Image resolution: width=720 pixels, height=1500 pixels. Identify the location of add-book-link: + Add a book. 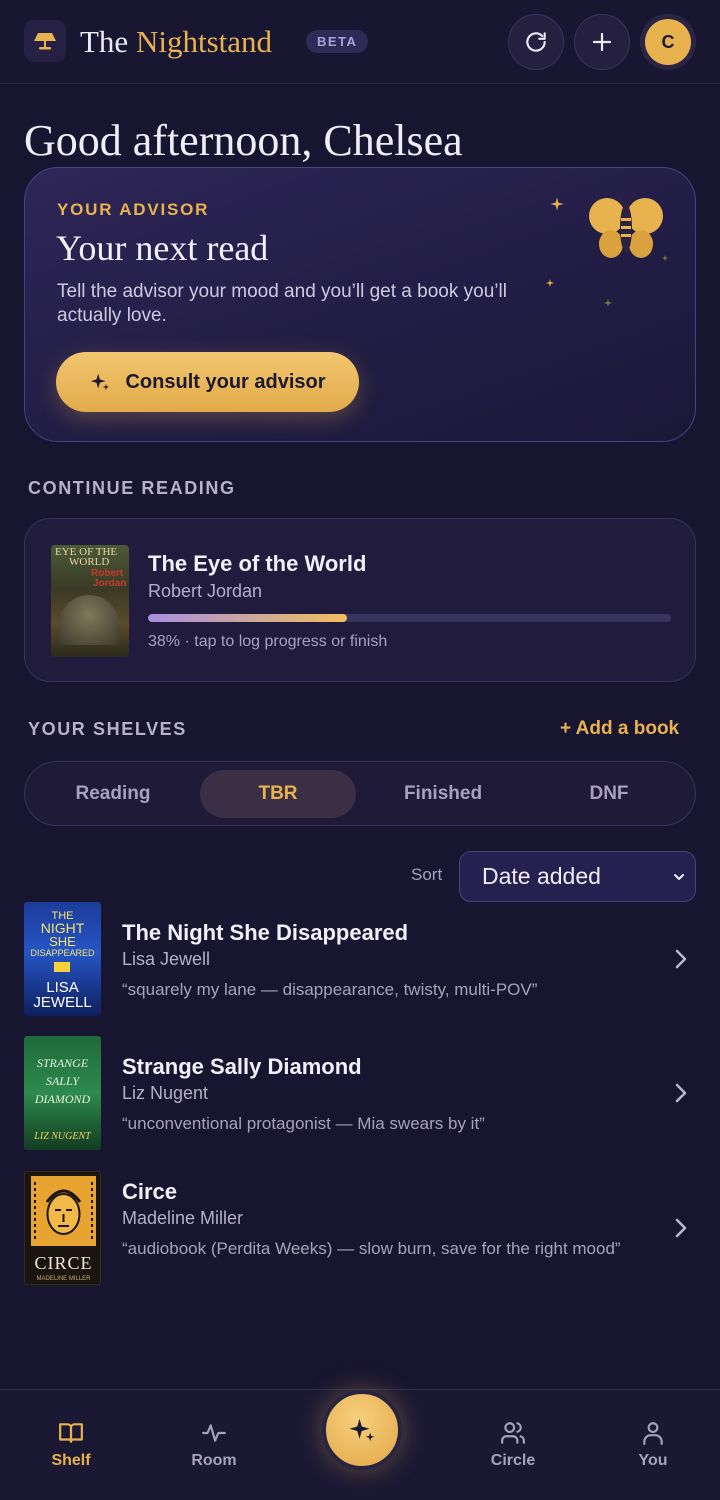
(619, 729).